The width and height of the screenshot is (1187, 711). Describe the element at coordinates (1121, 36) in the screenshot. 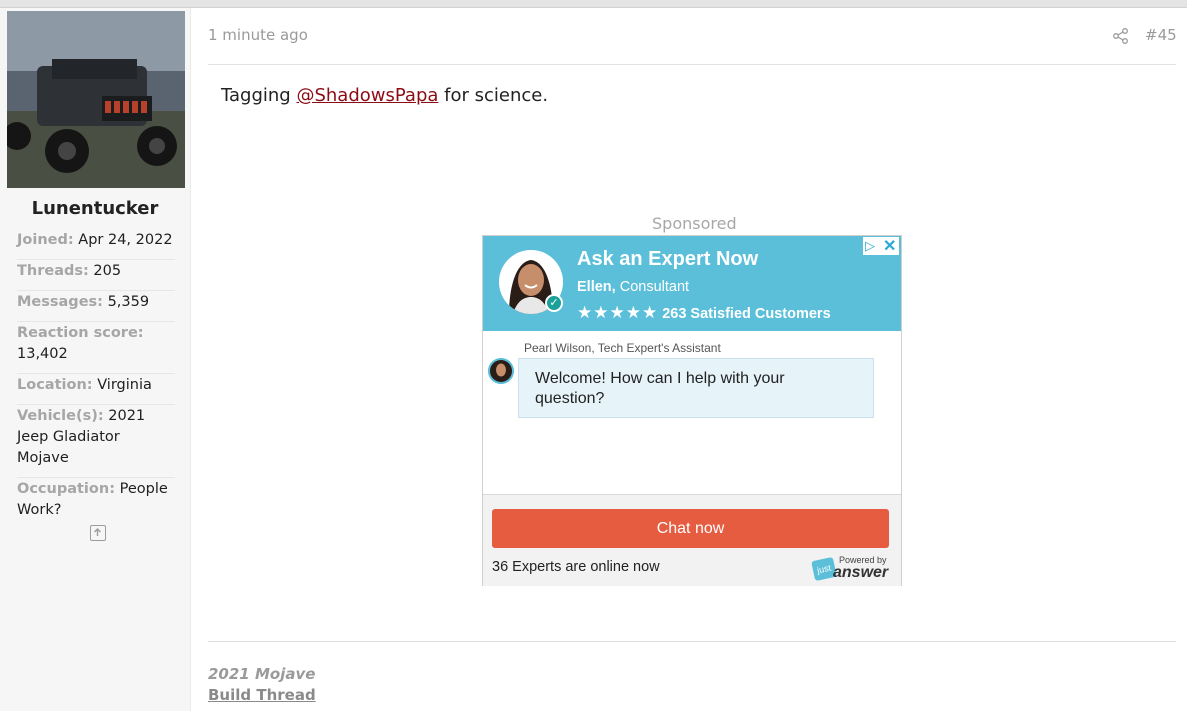

I see `share-icon` at that location.